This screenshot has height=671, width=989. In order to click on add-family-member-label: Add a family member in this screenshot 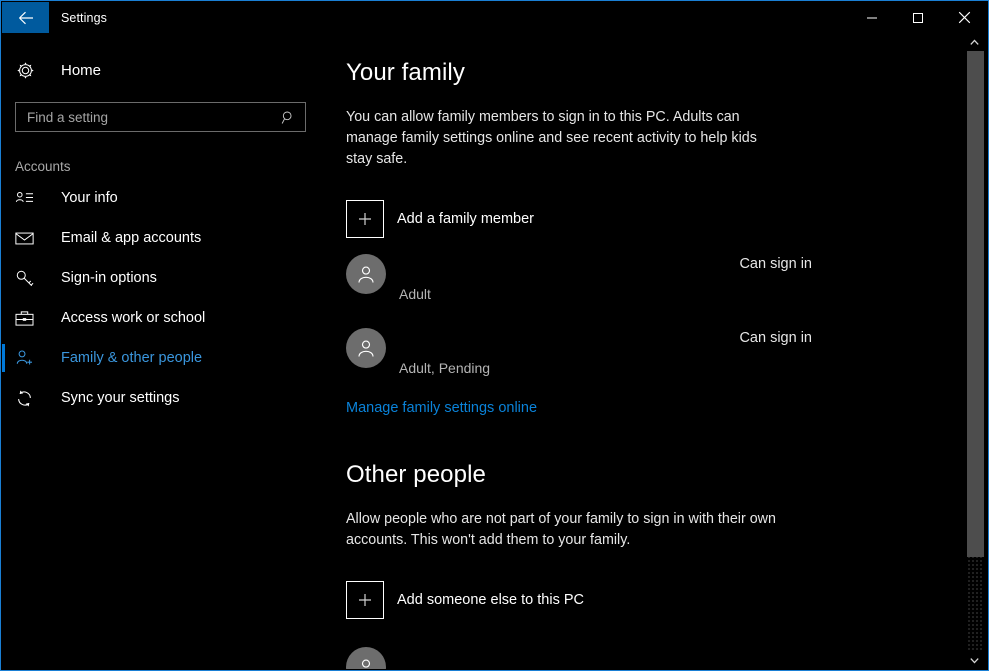, I will do `click(465, 219)`.